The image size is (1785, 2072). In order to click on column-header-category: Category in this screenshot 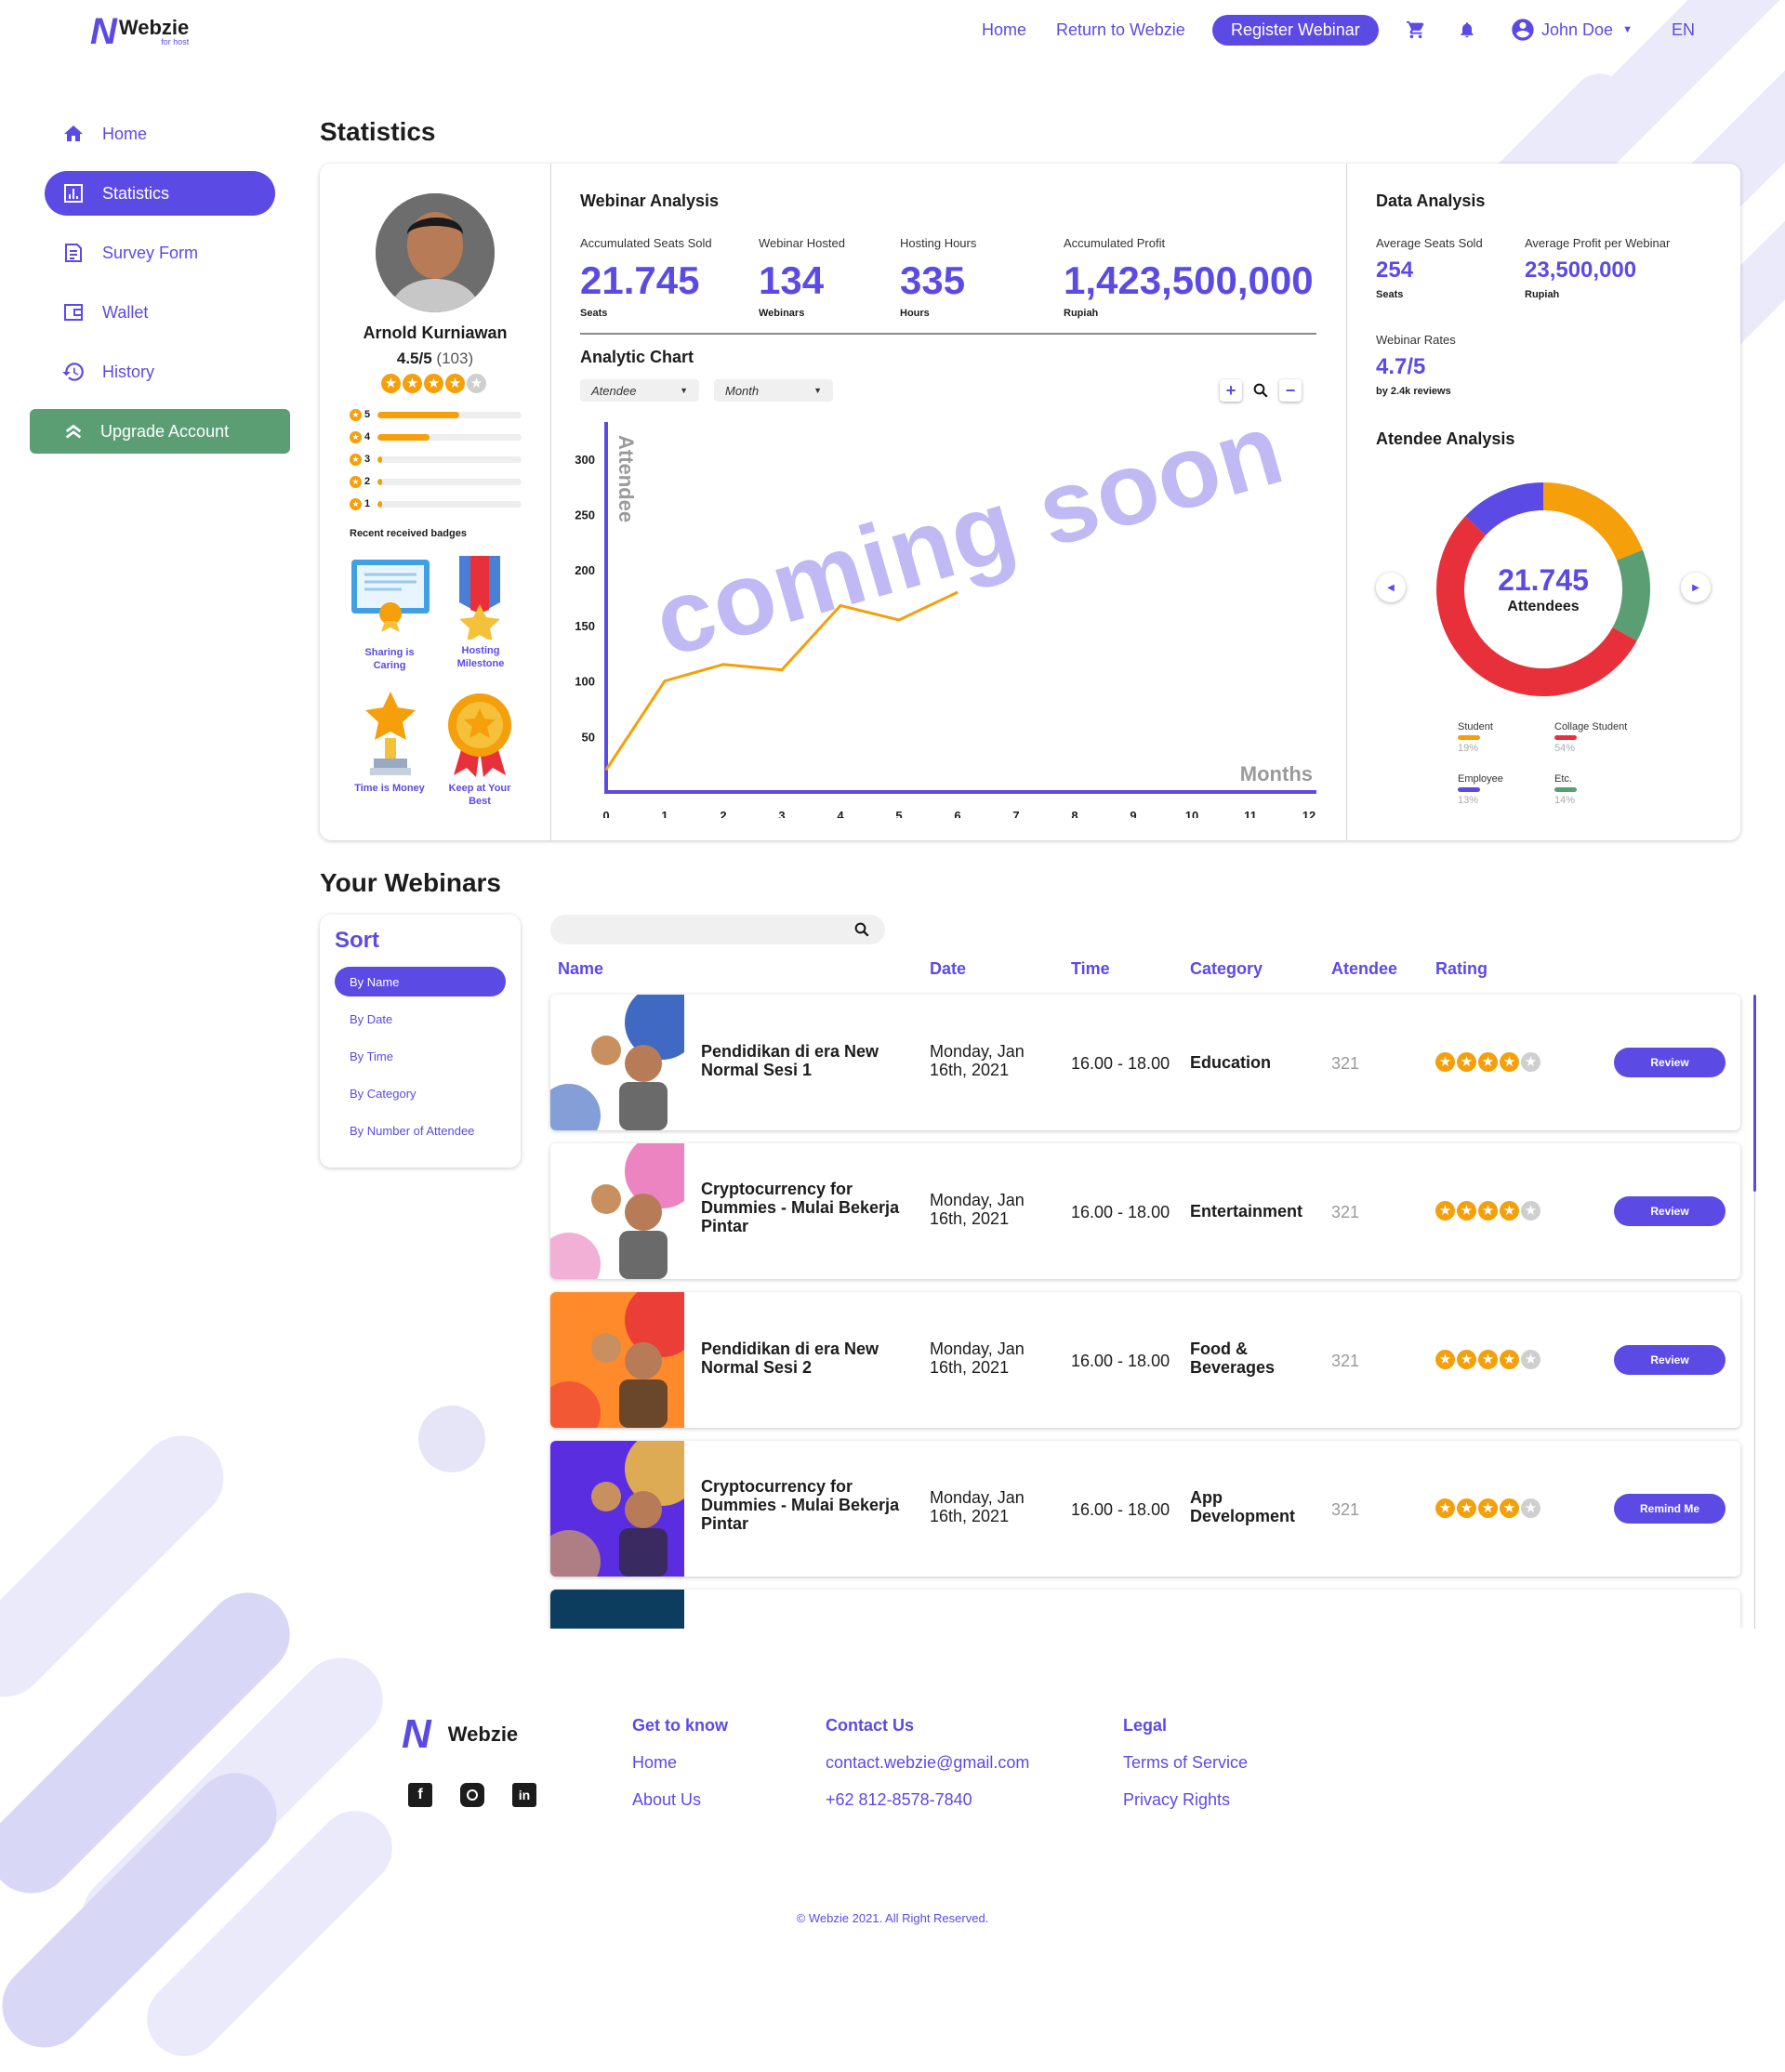, I will do `click(1226, 969)`.